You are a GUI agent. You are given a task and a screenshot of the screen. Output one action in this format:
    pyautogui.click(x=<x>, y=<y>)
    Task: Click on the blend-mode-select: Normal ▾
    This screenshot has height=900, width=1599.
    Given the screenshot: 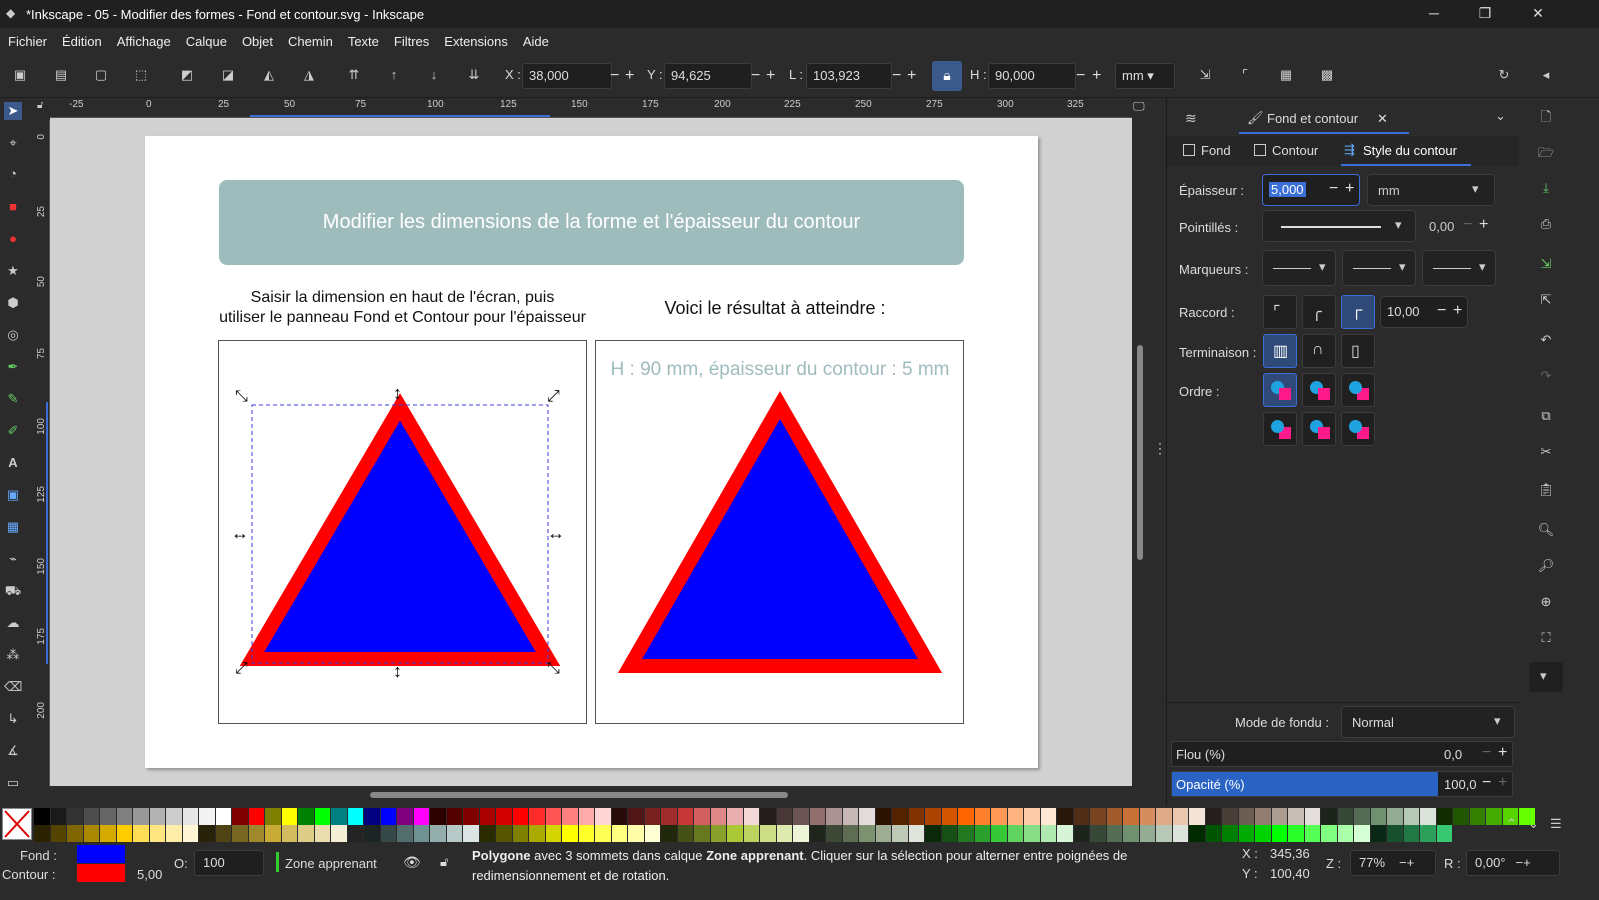 What is the action you would take?
    pyautogui.click(x=1428, y=722)
    